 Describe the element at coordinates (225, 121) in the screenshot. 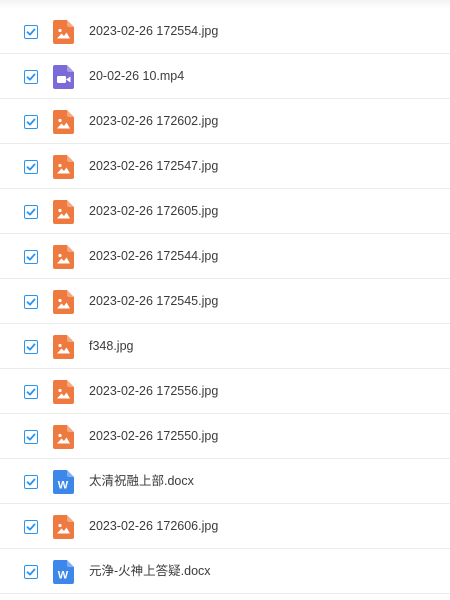

I see `file-row: 2023-02-26 172602.jpg` at that location.